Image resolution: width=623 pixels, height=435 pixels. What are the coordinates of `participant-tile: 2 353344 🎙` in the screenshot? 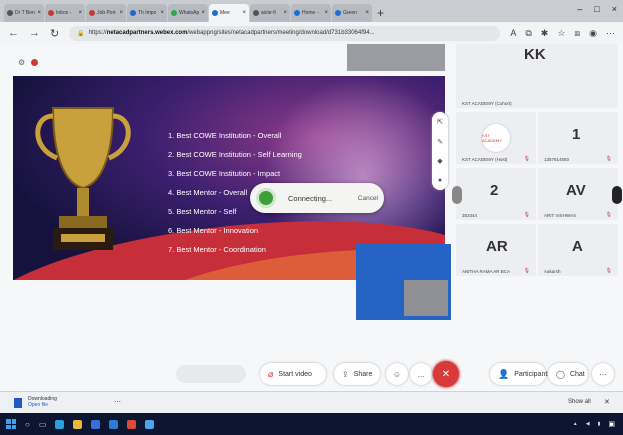 It's located at (496, 194).